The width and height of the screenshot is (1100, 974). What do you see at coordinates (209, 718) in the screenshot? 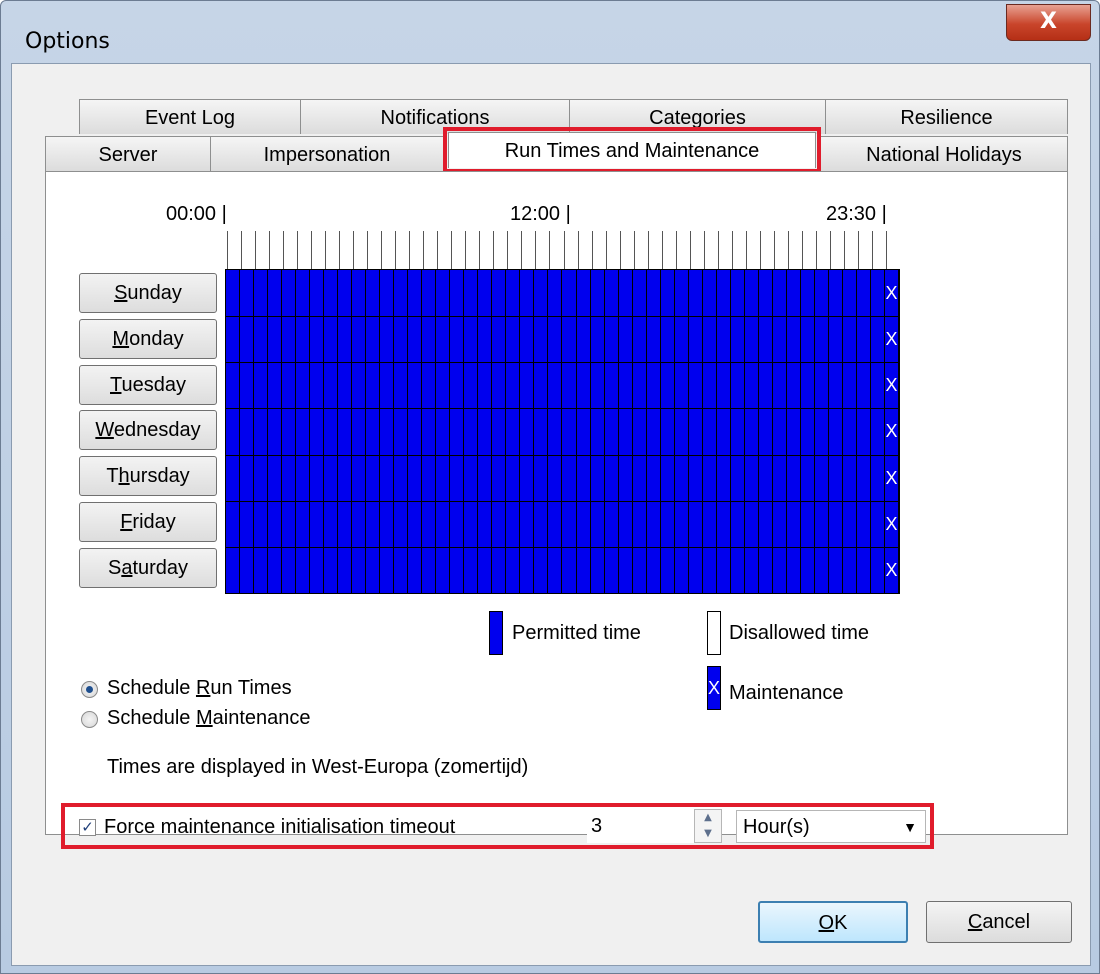
I see `schedule-maintenance-label: Schedule Maintenance` at bounding box center [209, 718].